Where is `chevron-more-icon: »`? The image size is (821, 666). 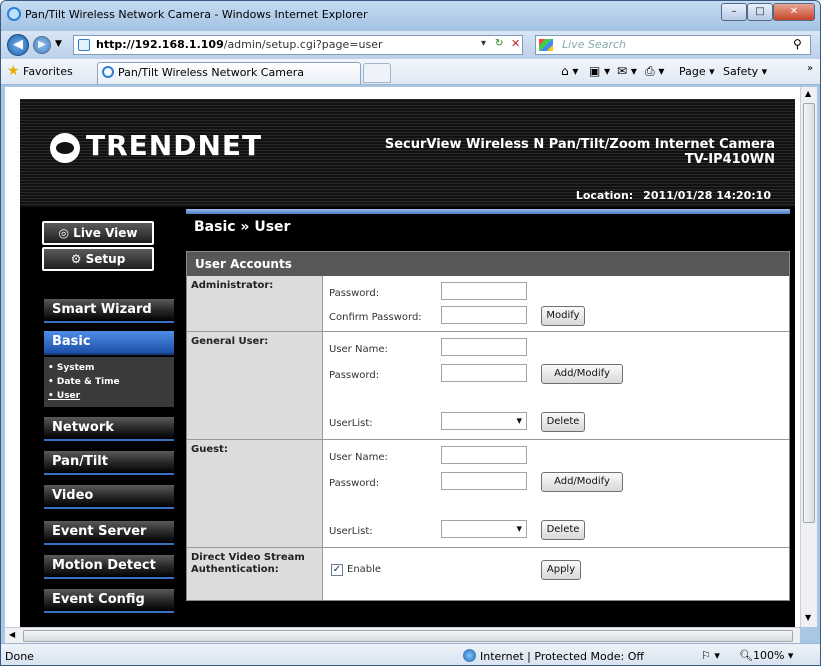
chevron-more-icon: » is located at coordinates (810, 68).